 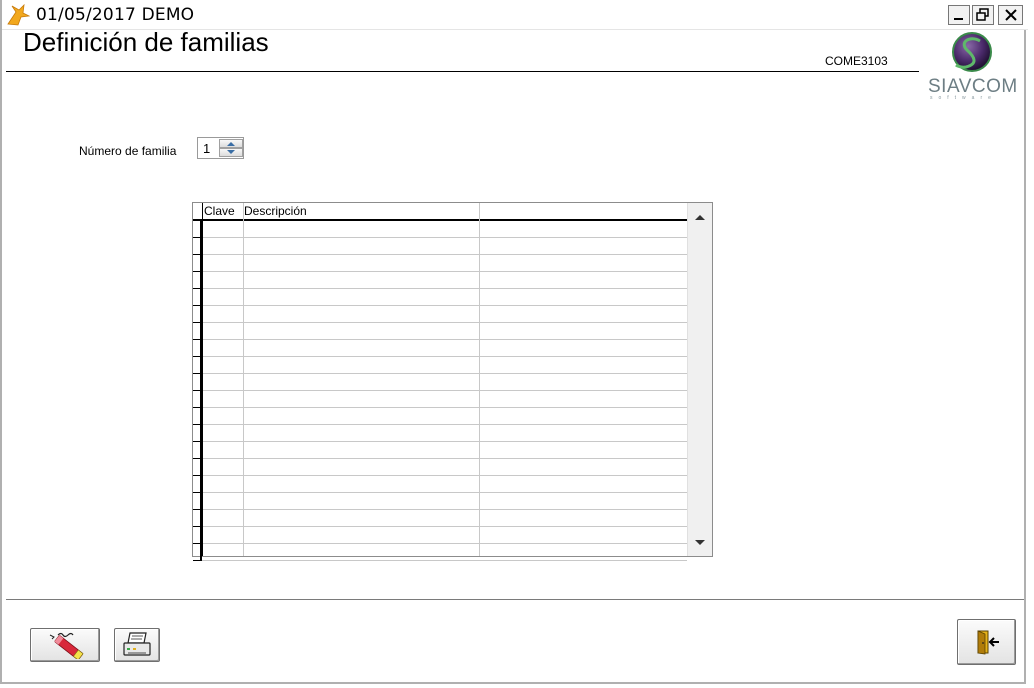 What do you see at coordinates (440, 212) in the screenshot?
I see `grid-header: Clave Descripción` at bounding box center [440, 212].